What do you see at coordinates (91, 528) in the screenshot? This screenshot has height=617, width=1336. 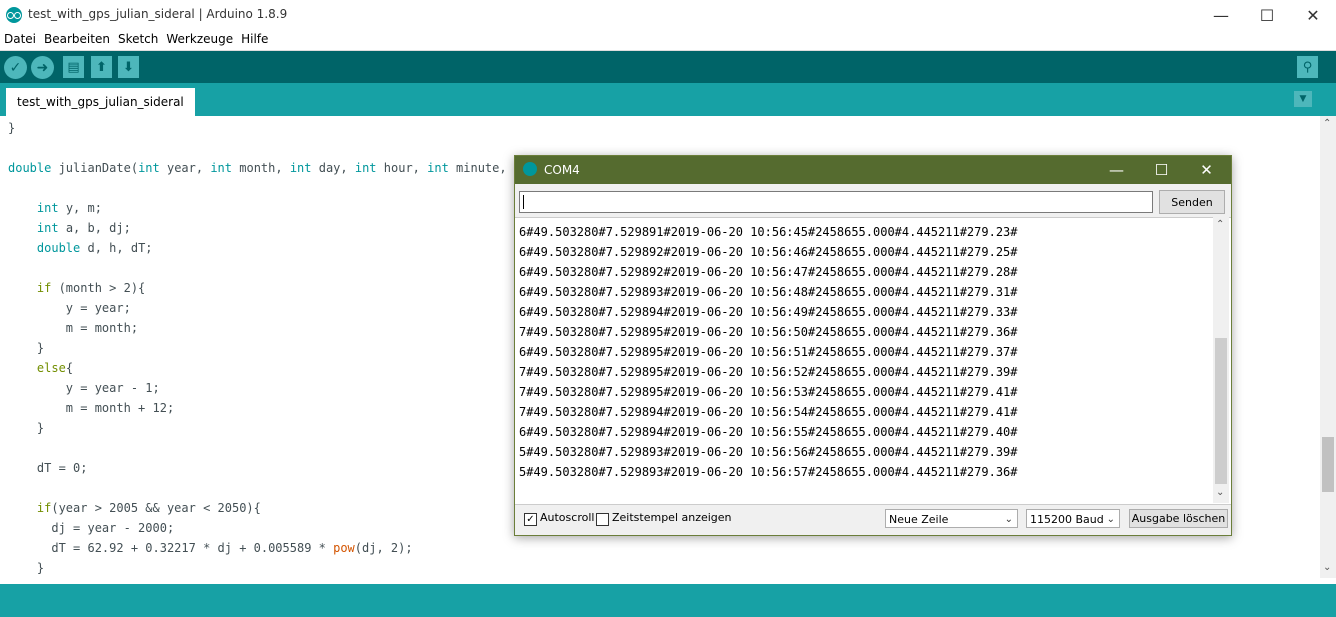 I see `code-line: dj = year - 2000;` at bounding box center [91, 528].